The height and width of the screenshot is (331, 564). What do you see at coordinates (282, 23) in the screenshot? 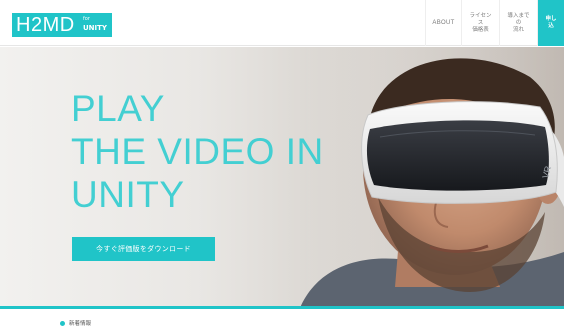
I see `site-header: H2MD for UNITY ABOUT ライセンス 価格表 導入までの 流れ` at bounding box center [282, 23].